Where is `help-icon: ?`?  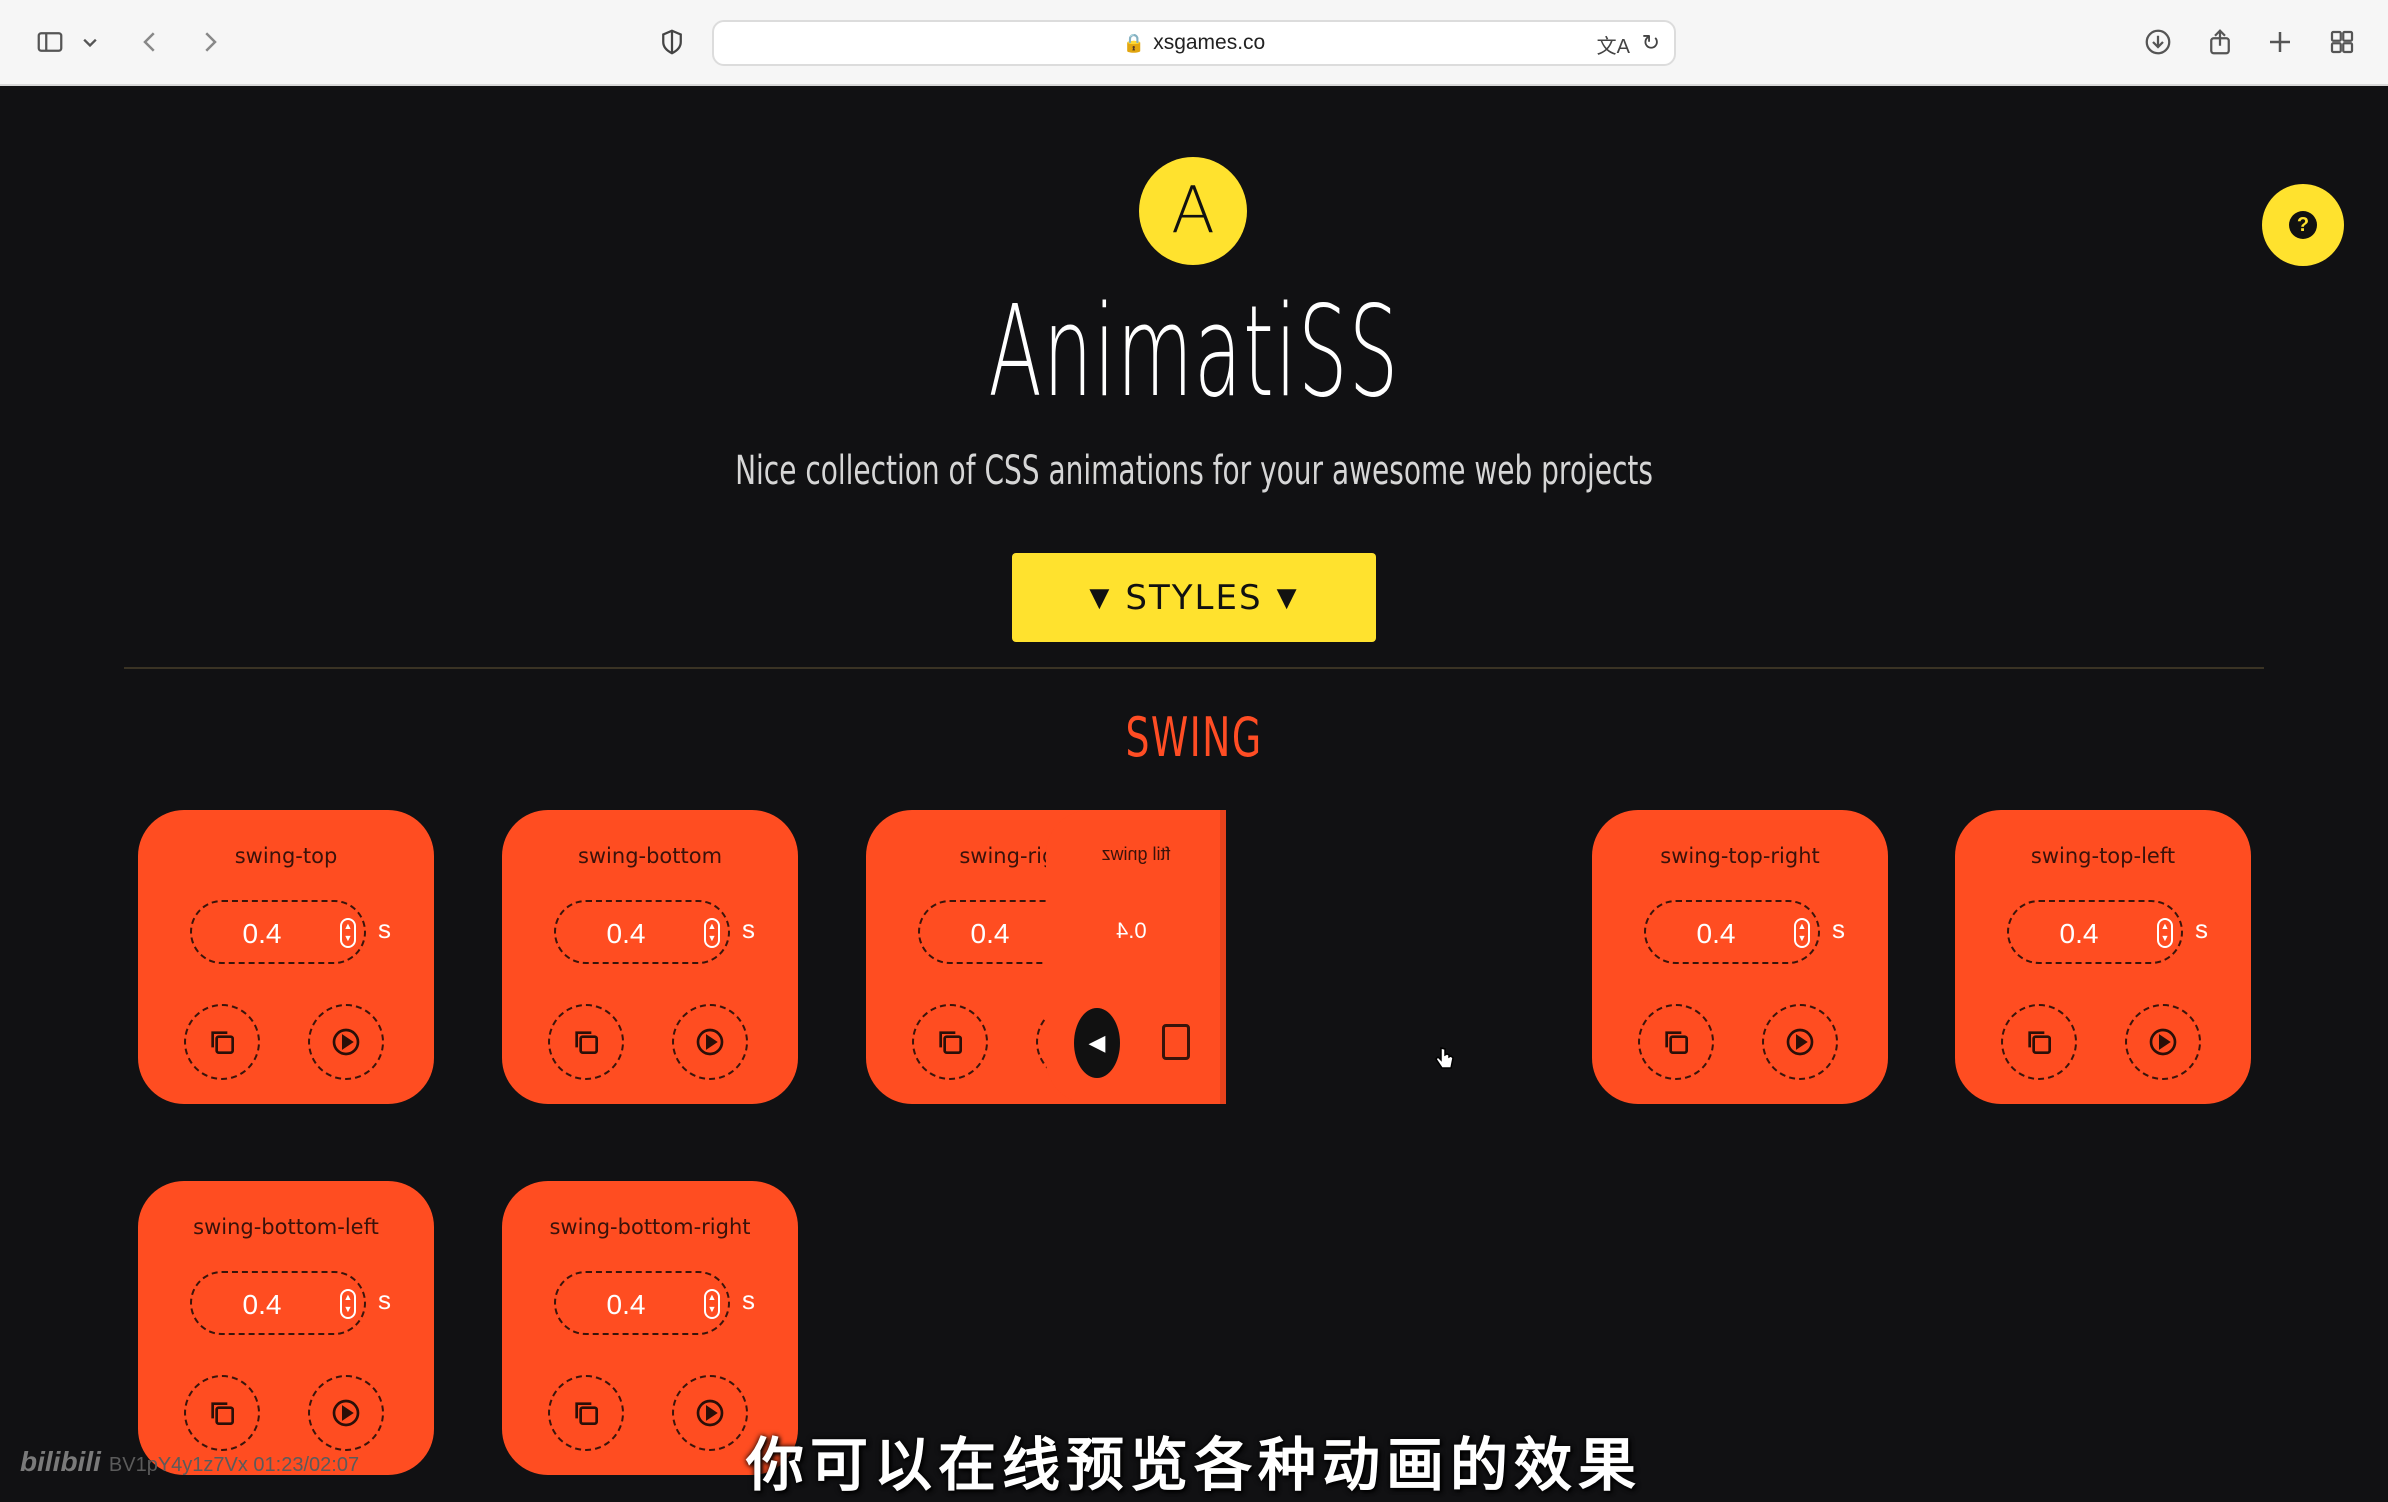 help-icon: ? is located at coordinates (2303, 225).